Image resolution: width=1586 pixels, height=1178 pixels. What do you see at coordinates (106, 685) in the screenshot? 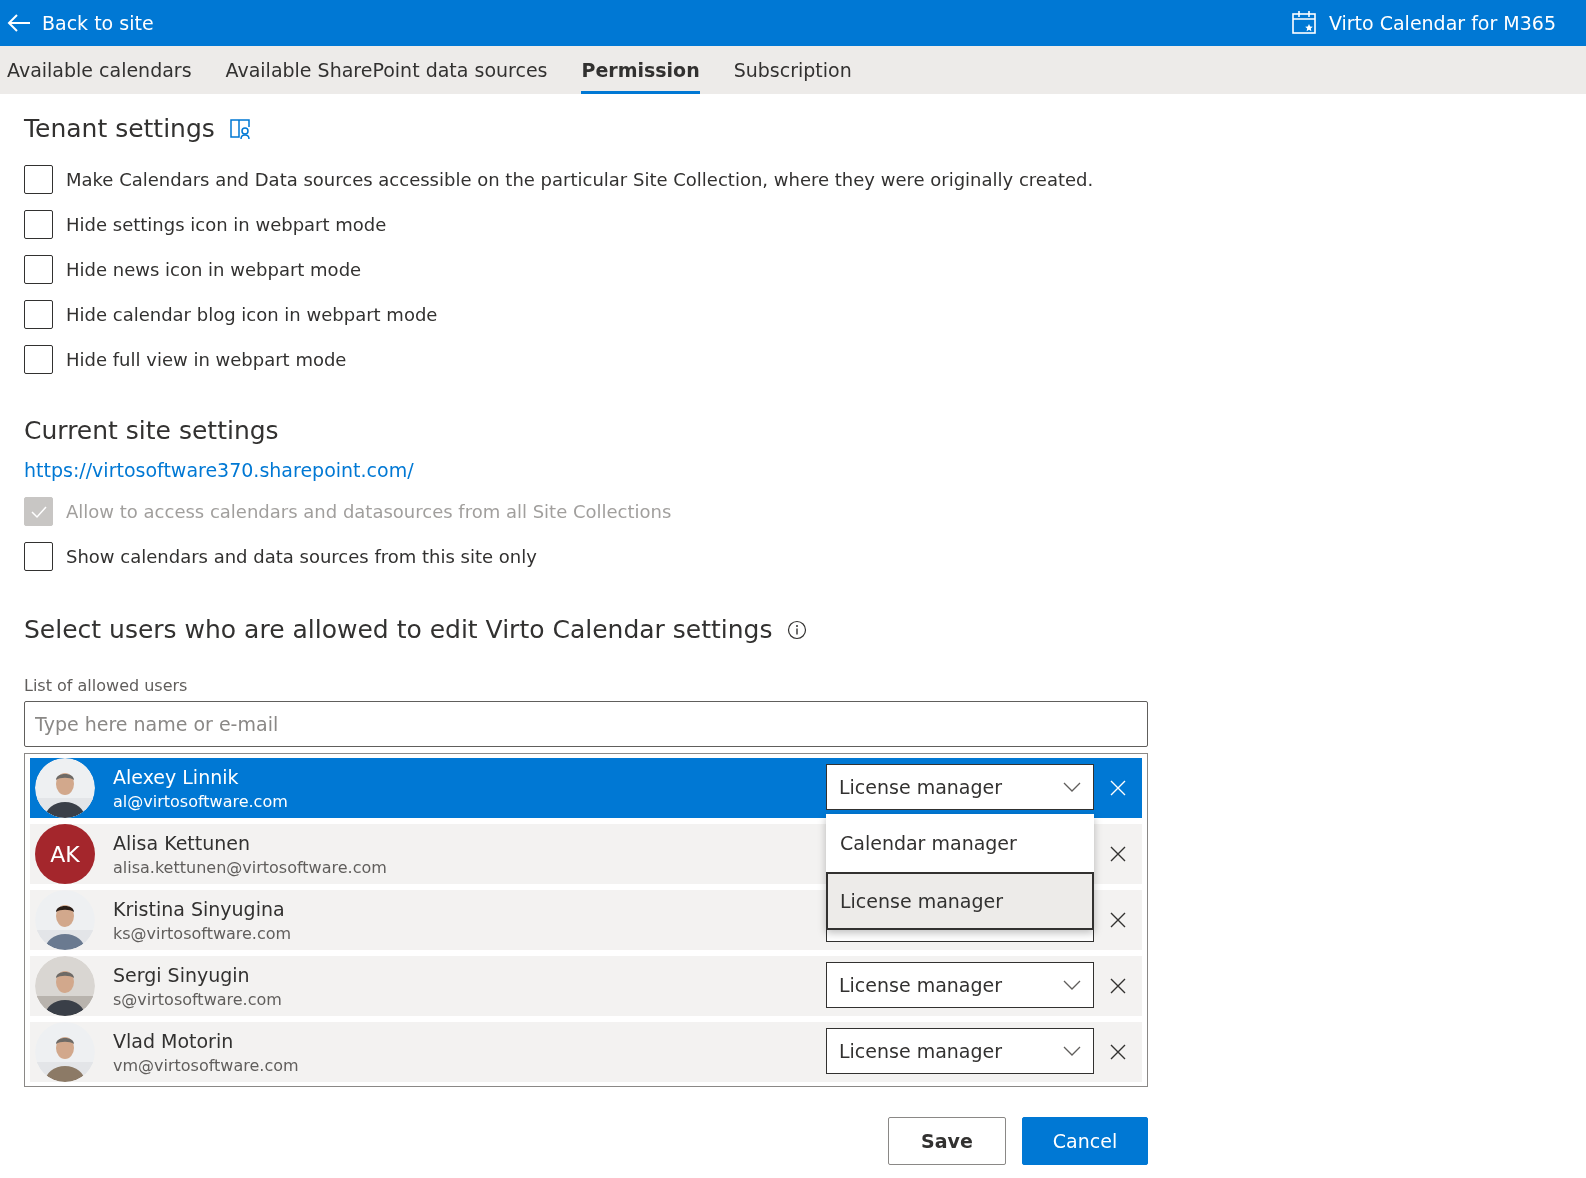
I see `field-label: List of allowed users` at bounding box center [106, 685].